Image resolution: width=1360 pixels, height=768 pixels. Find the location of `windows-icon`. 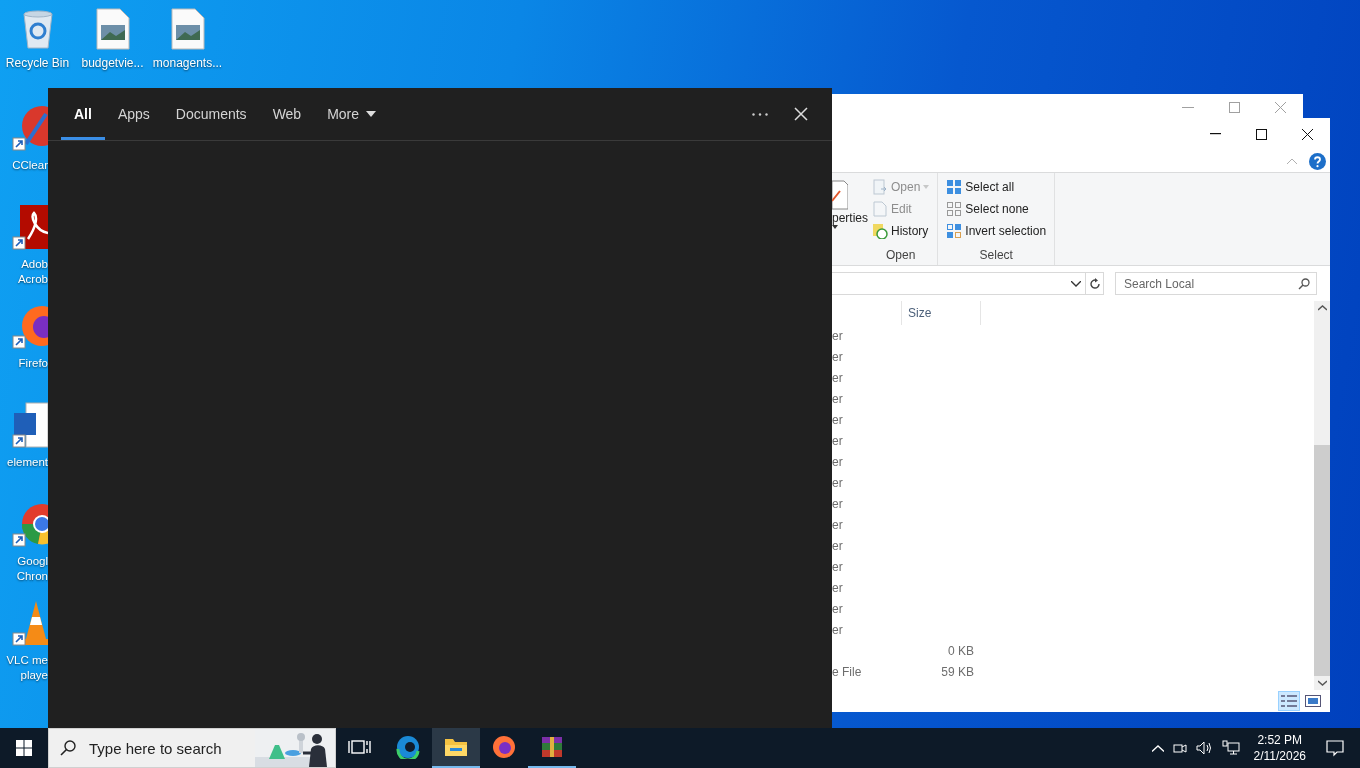

windows-icon is located at coordinates (24, 748).